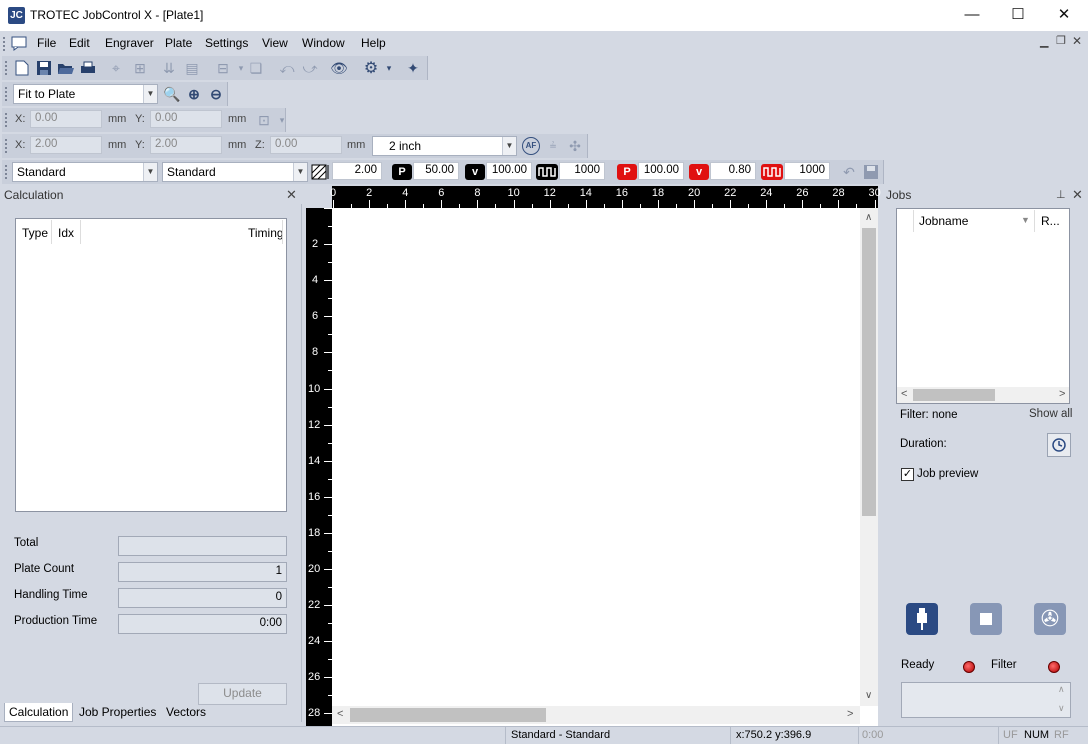 This screenshot has height=744, width=1088. What do you see at coordinates (1061, 194) in the screenshot?
I see `pin-icon: ⊥` at bounding box center [1061, 194].